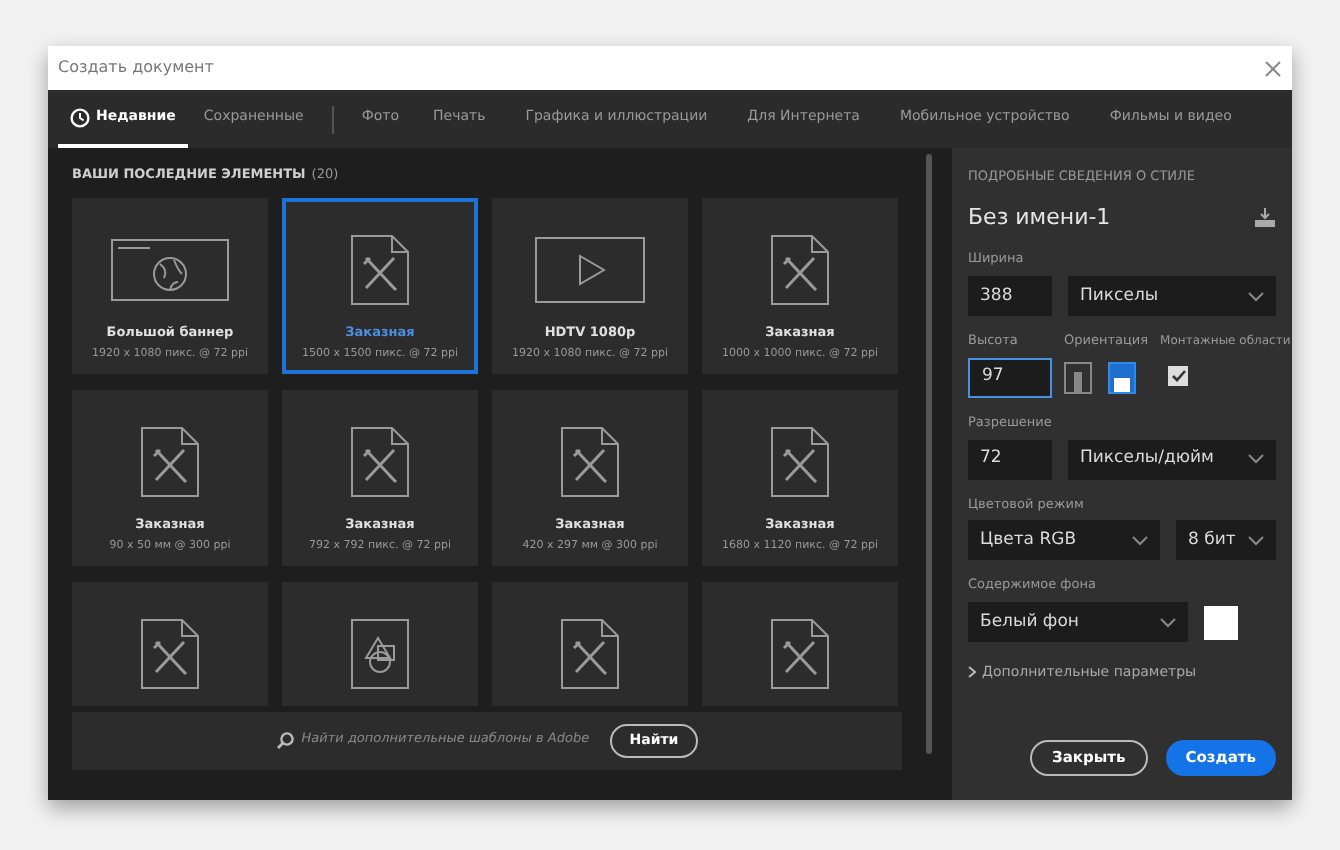 The height and width of the screenshot is (850, 1340). I want to click on height-field: 97, so click(1010, 377).